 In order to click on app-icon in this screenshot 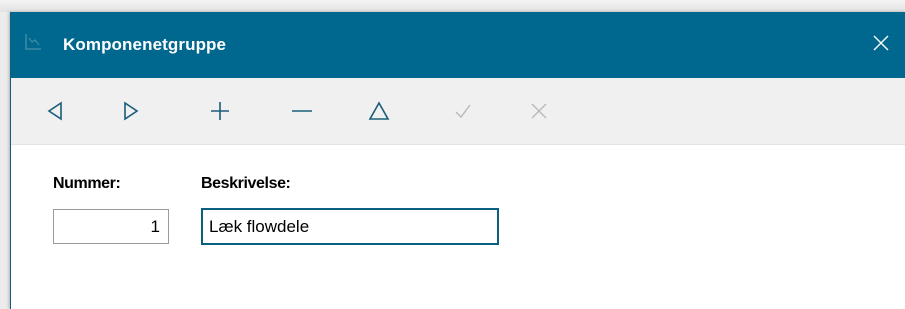, I will do `click(33, 42)`.